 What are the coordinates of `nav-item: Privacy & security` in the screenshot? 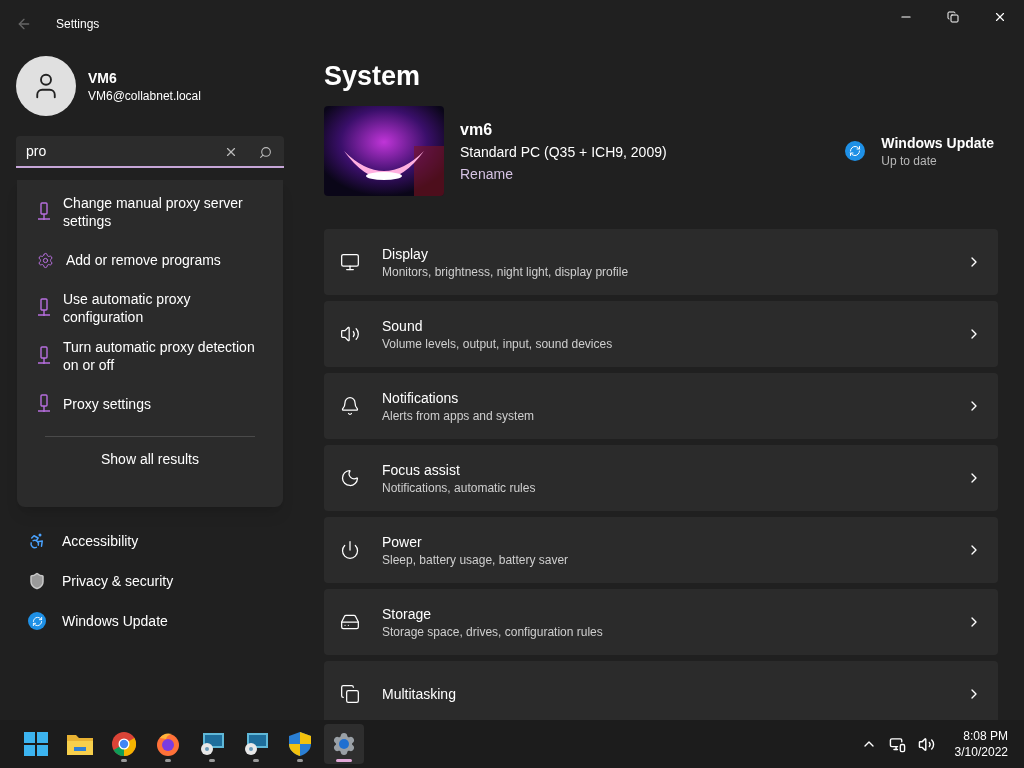 It's located at (150, 581).